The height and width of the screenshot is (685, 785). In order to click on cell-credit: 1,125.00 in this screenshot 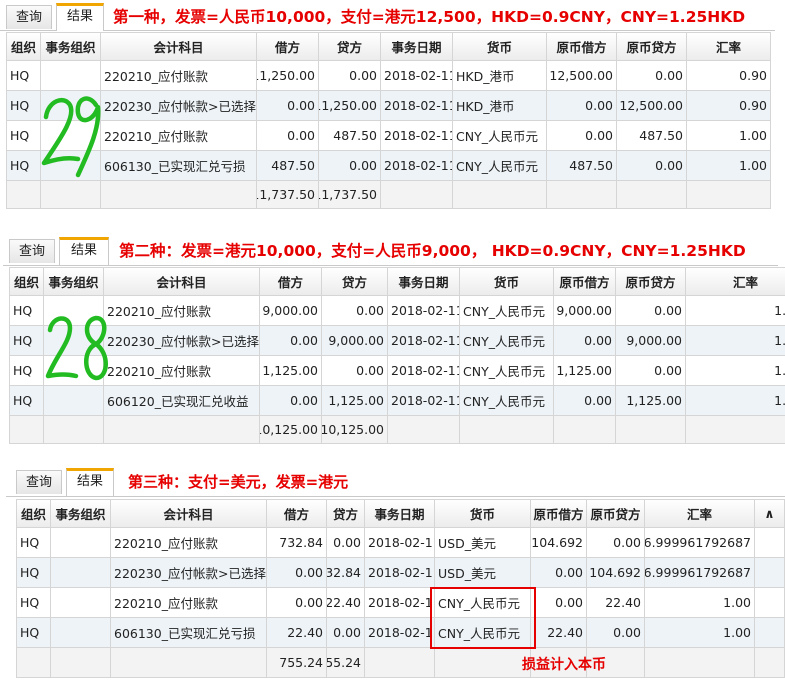, I will do `click(355, 401)`.